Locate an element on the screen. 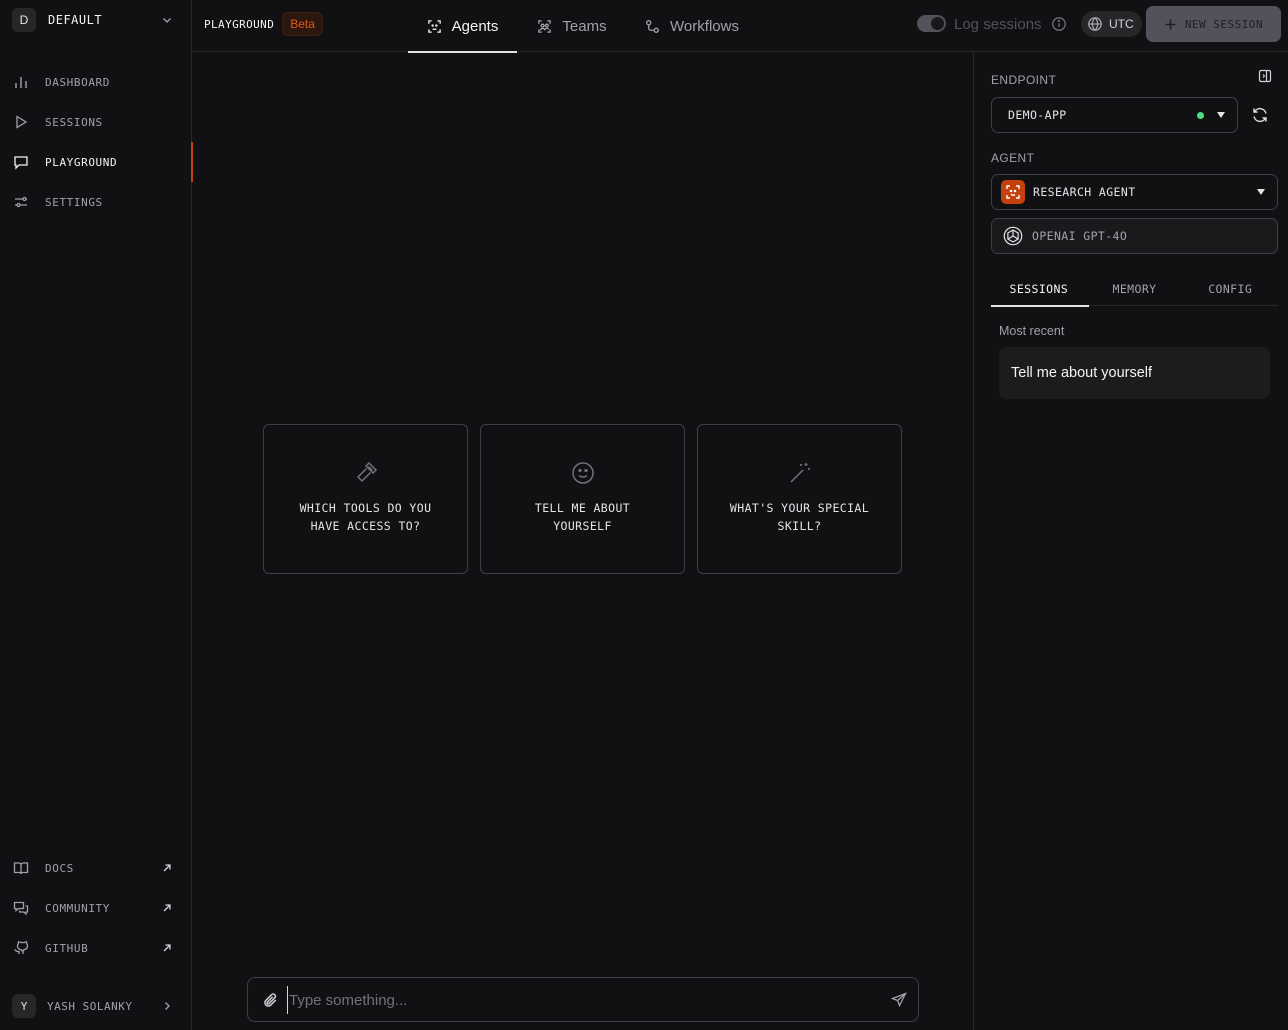 This screenshot has width=1288, height=1030. breadcrumb: PLAYGROUND Beta is located at coordinates (263, 24).